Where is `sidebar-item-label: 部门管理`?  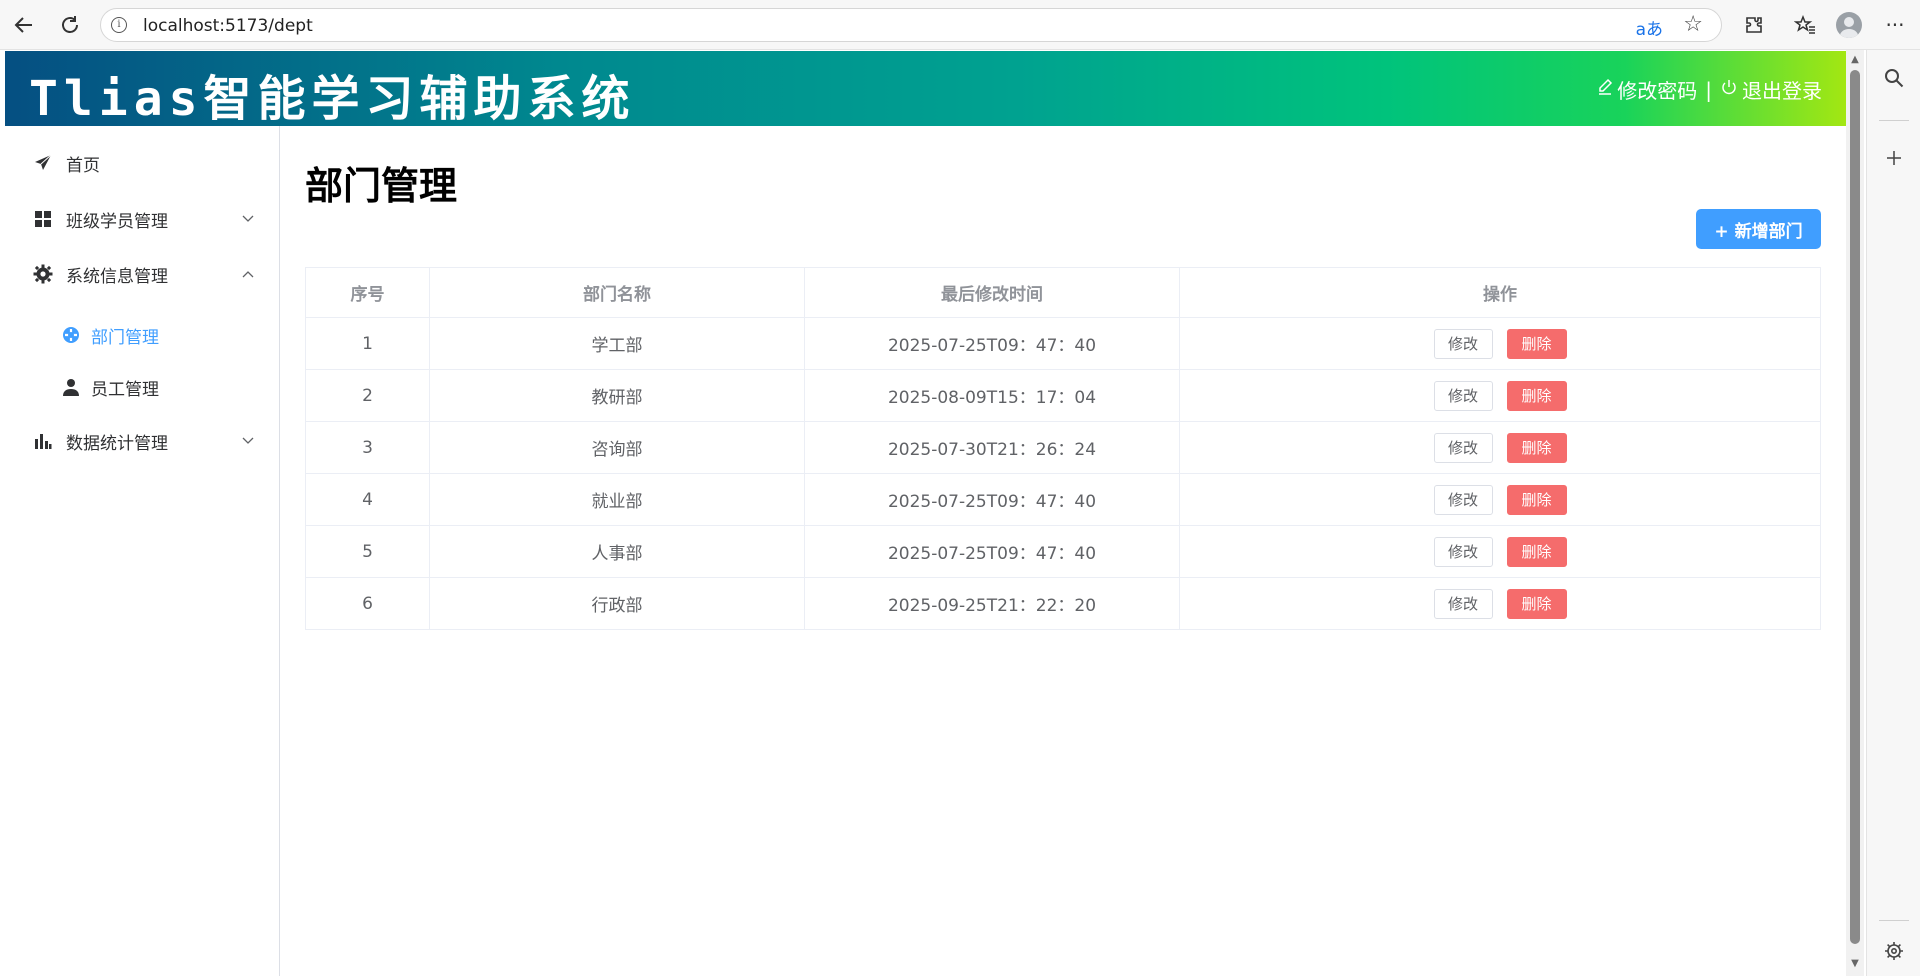
sidebar-item-label: 部门管理 is located at coordinates (125, 337).